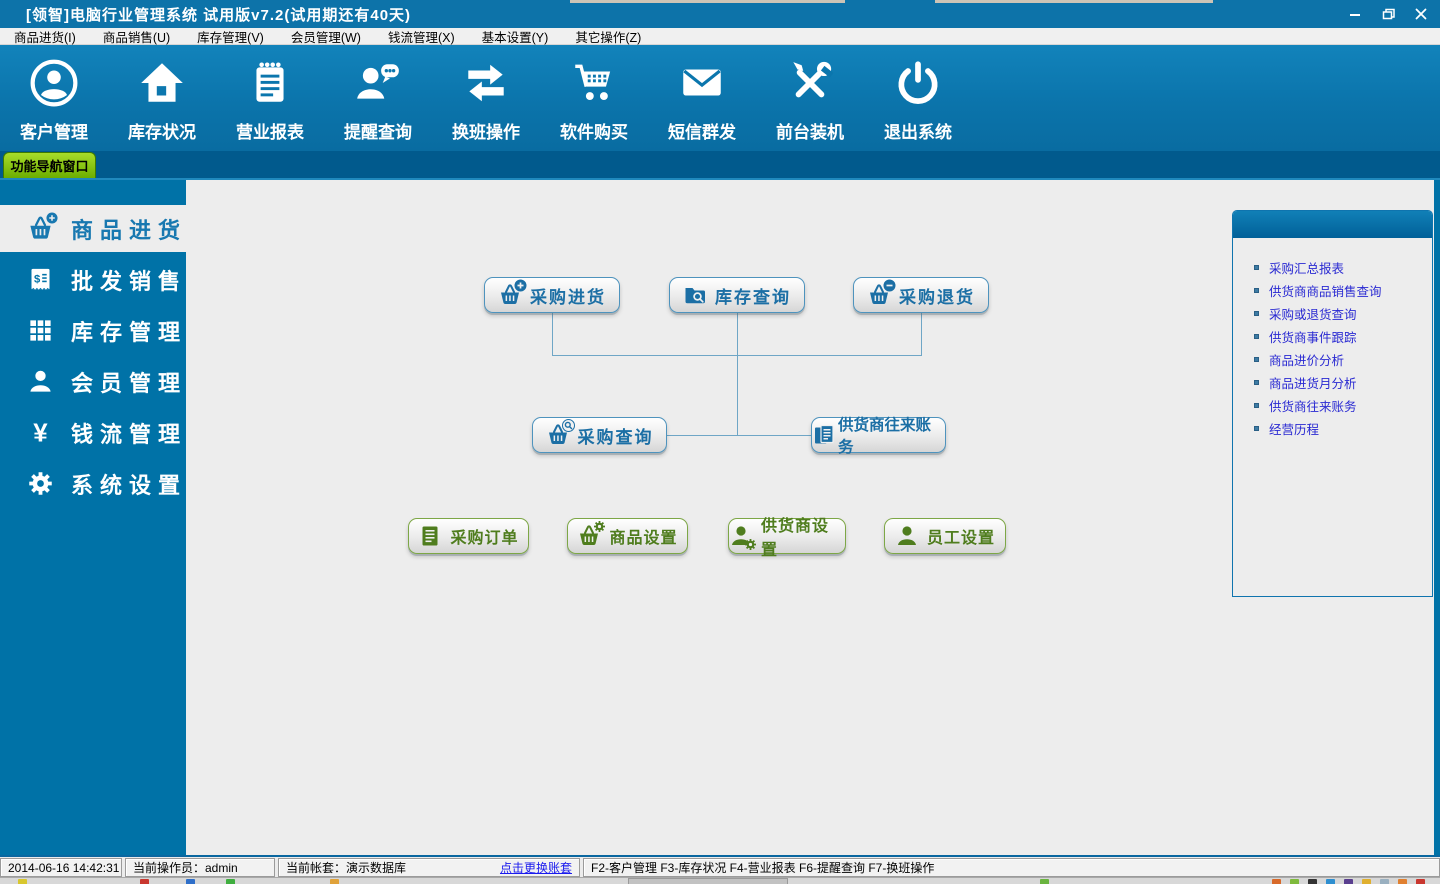 The width and height of the screenshot is (1440, 884). What do you see at coordinates (1343, 428) in the screenshot?
I see `quick-link-business-history: 经营历程` at bounding box center [1343, 428].